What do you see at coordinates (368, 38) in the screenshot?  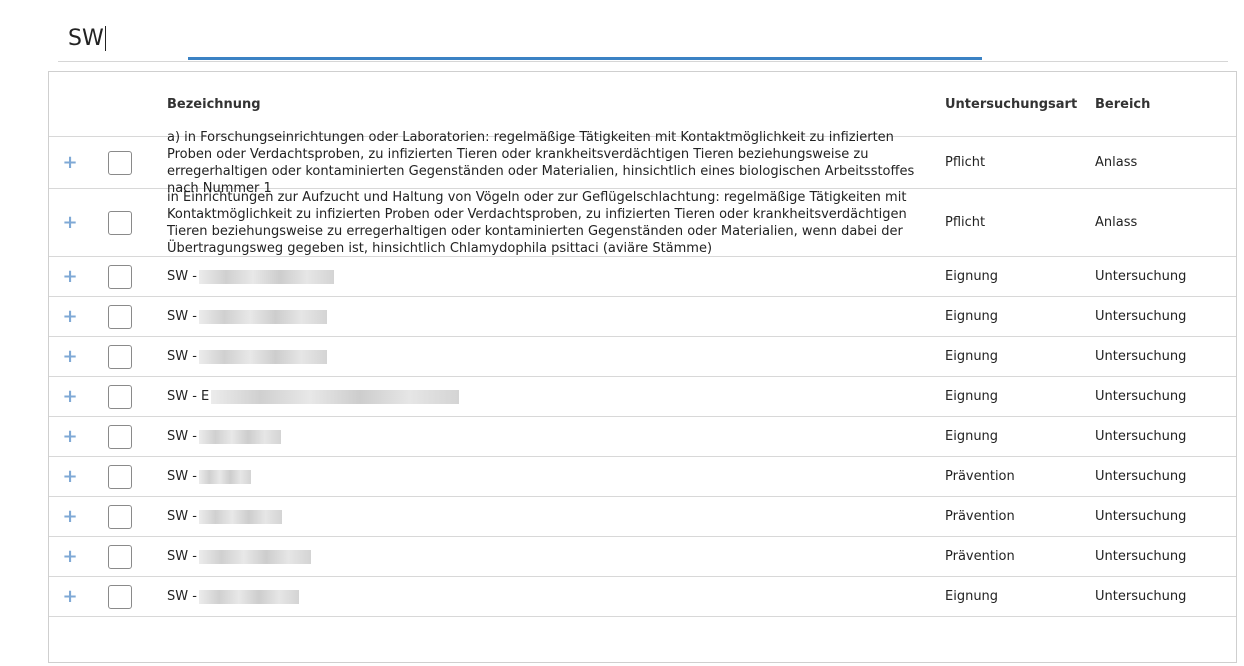 I see `search-input` at bounding box center [368, 38].